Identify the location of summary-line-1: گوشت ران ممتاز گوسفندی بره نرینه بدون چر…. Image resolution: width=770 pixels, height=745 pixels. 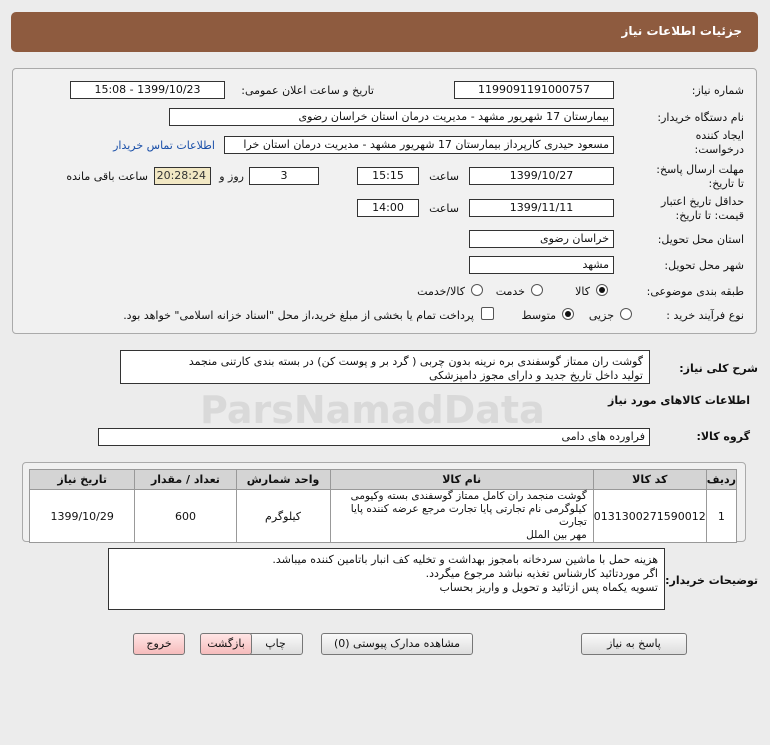
(415, 361).